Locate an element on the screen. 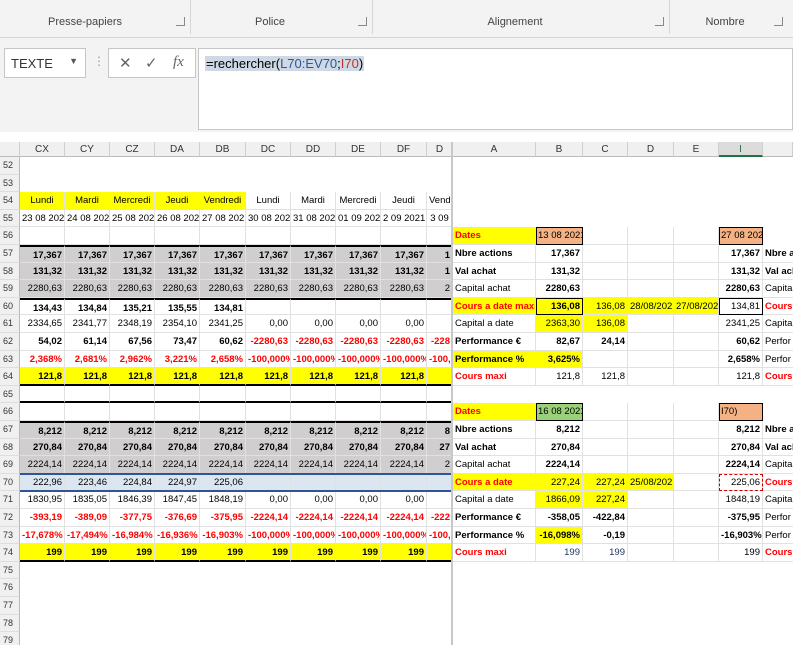 This screenshot has height=645, width=793. cell: -358,05 is located at coordinates (559, 518).